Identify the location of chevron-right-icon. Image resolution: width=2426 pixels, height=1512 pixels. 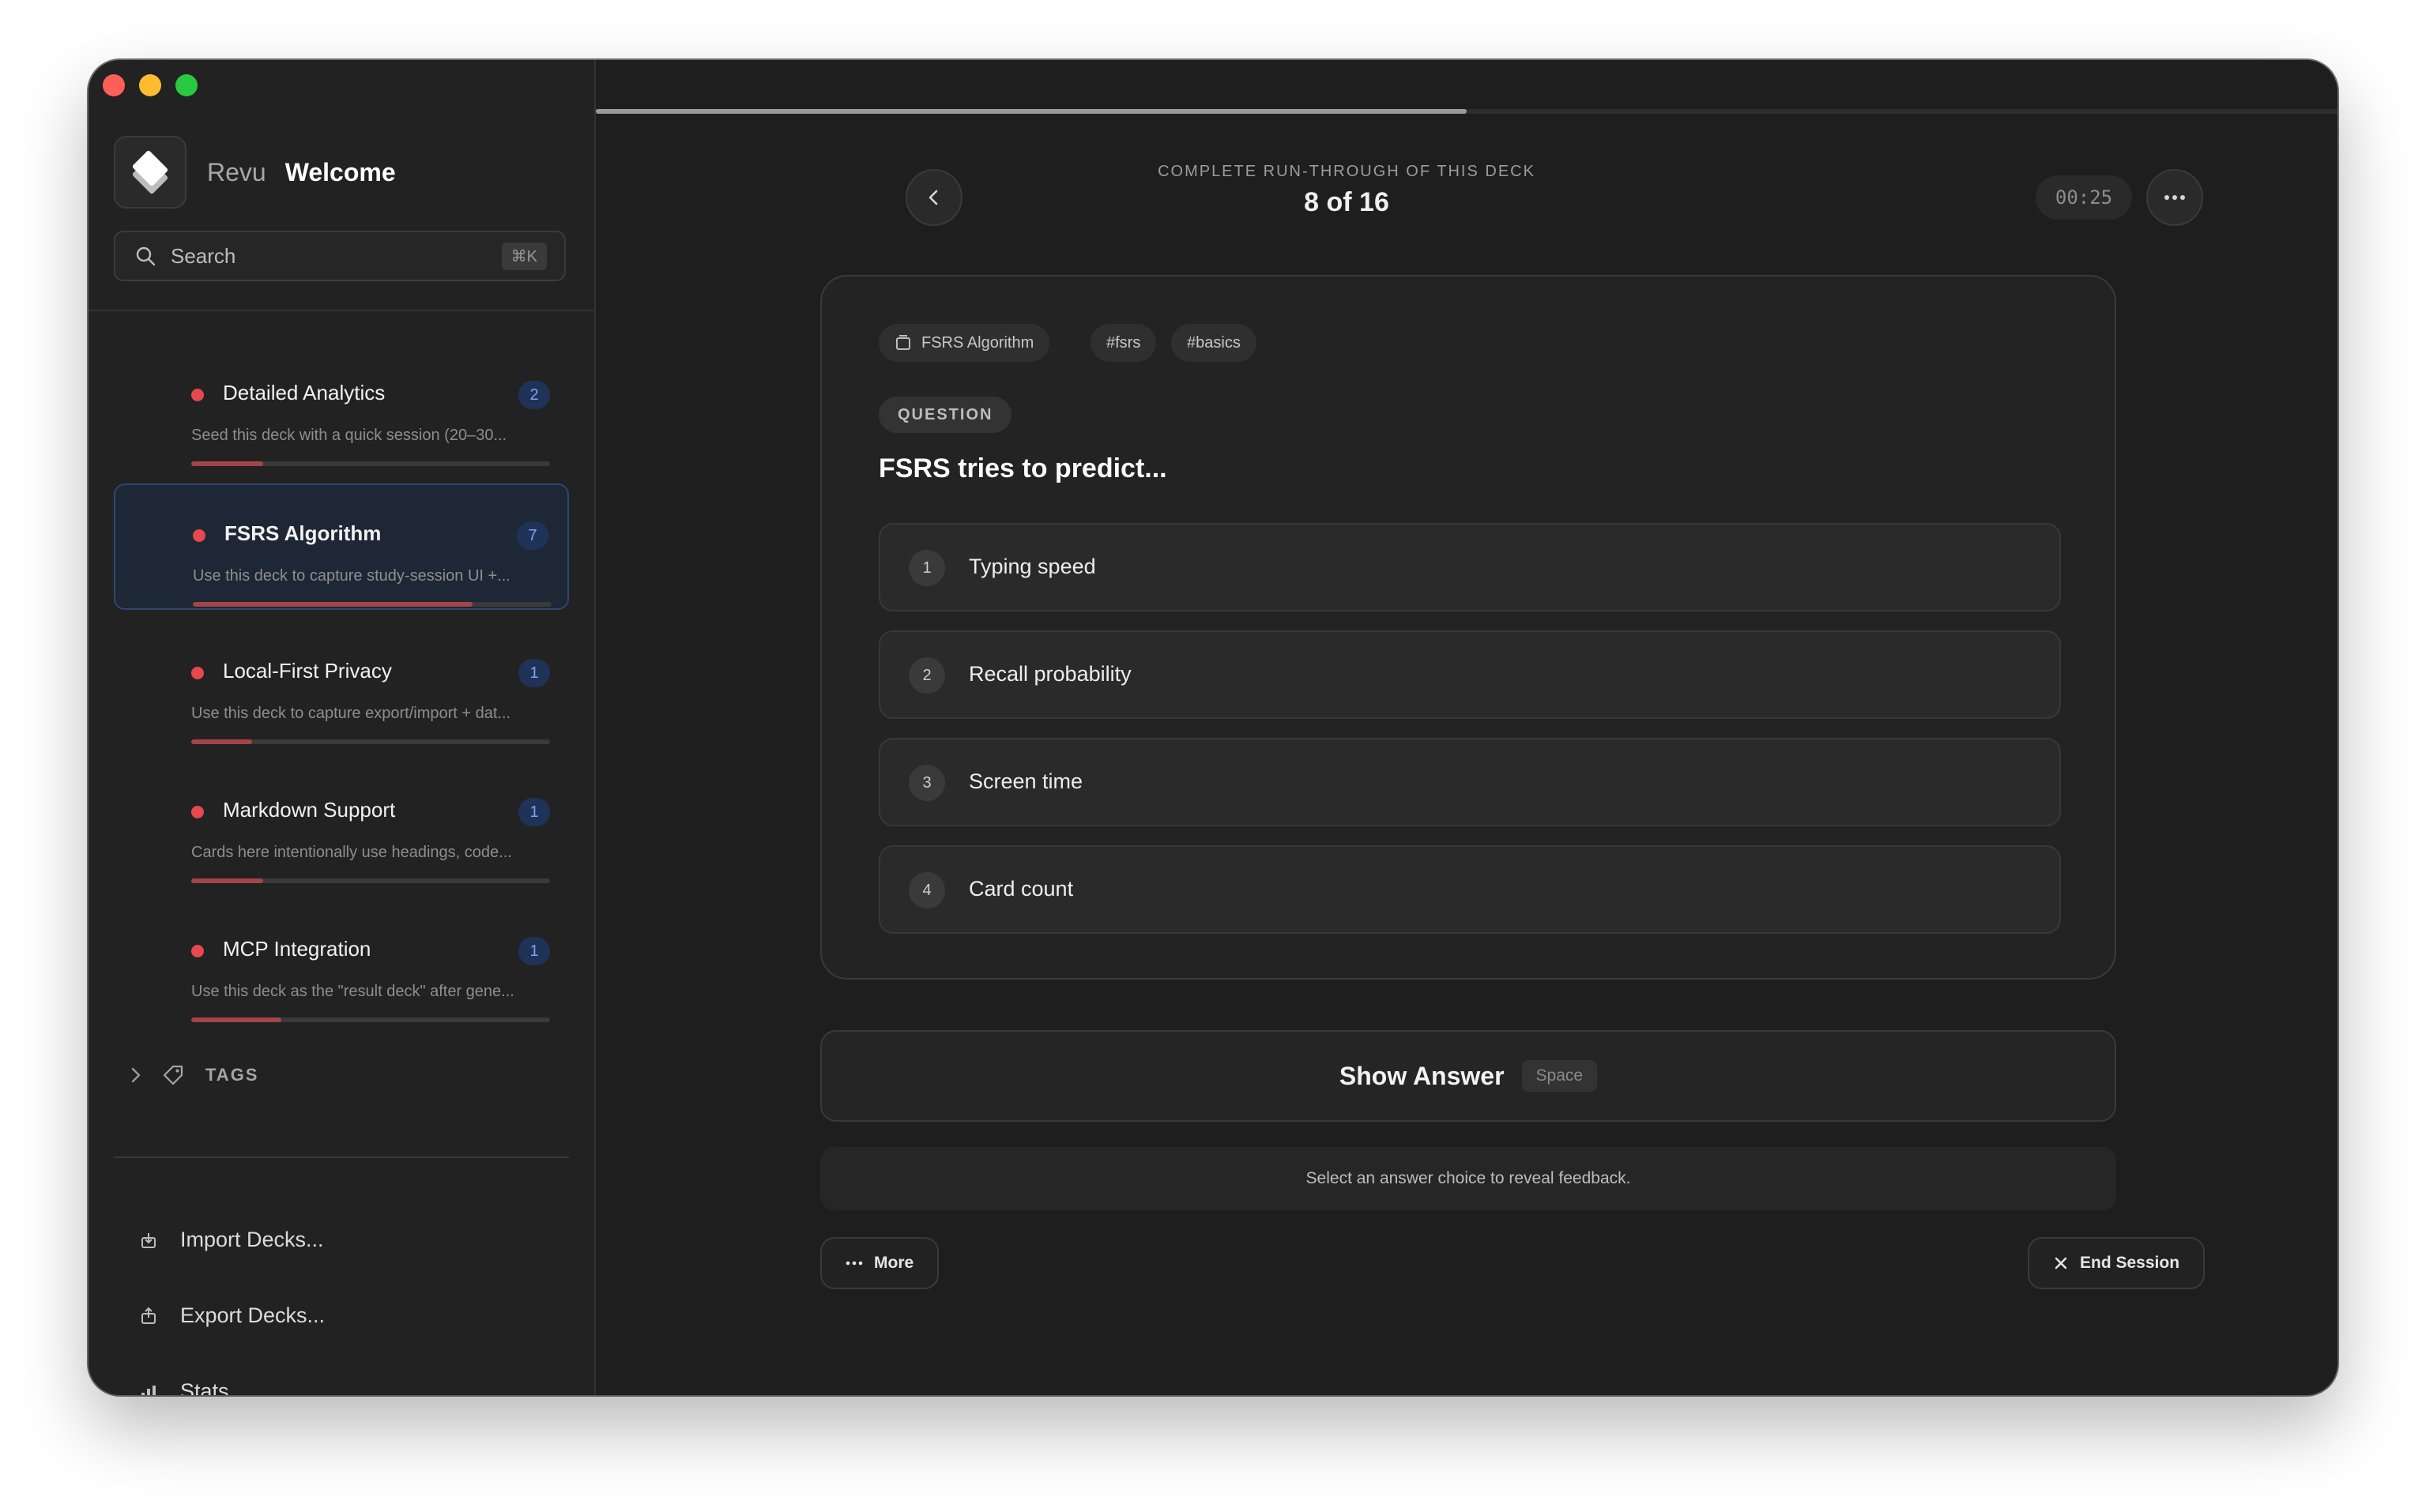
(136, 1075).